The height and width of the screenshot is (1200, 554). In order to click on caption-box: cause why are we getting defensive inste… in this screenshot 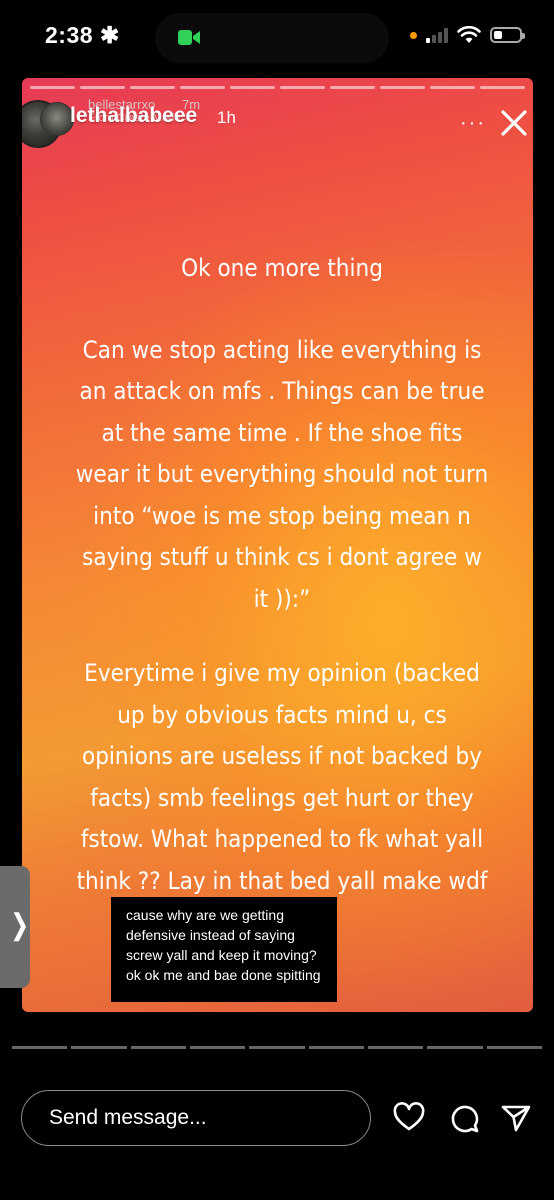, I will do `click(224, 949)`.